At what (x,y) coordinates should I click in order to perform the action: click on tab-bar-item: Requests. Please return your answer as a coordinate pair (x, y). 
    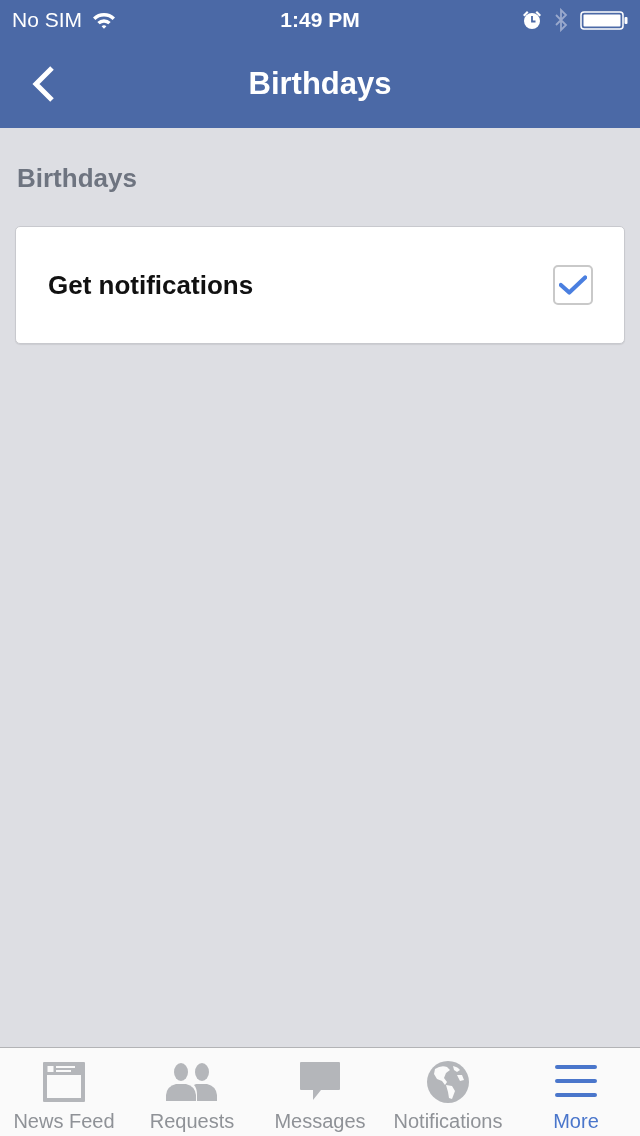
    Looking at the image, I should click on (192, 1092).